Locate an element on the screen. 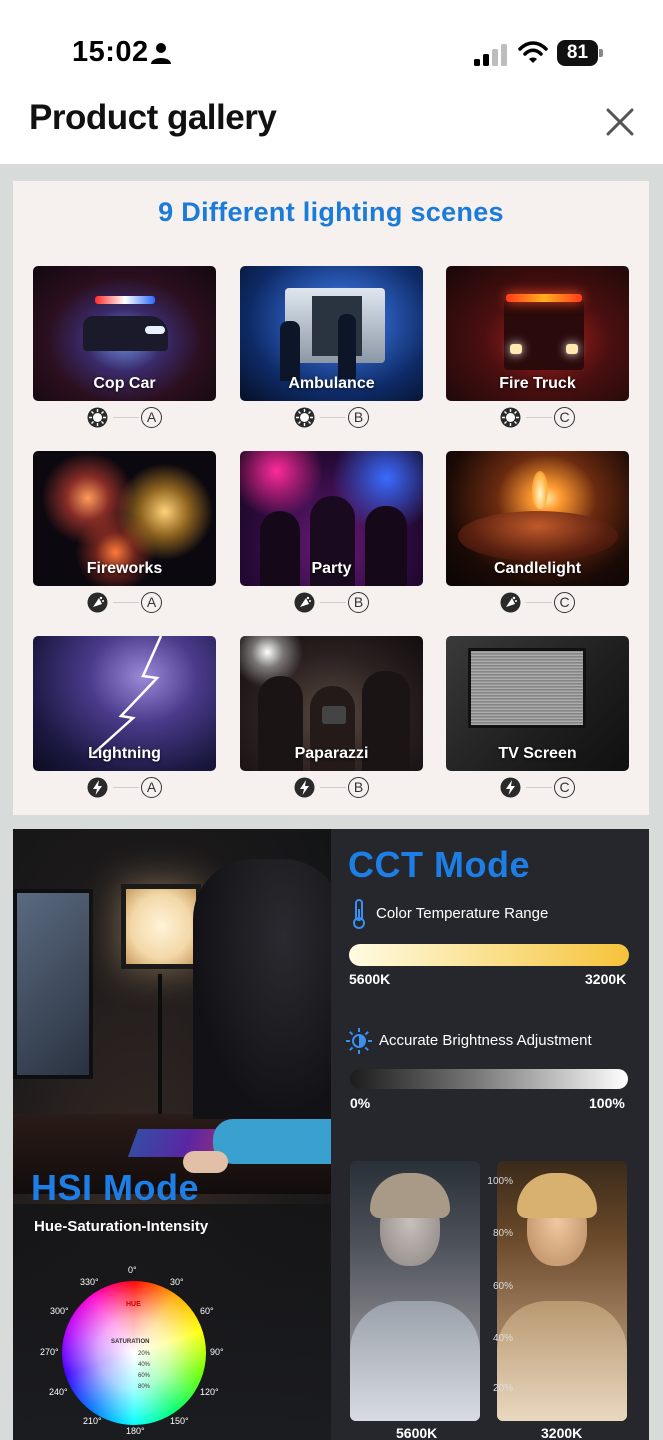 Image resolution: width=663 pixels, height=1440 pixels. saturation-step: 60% is located at coordinates (144, 1376).